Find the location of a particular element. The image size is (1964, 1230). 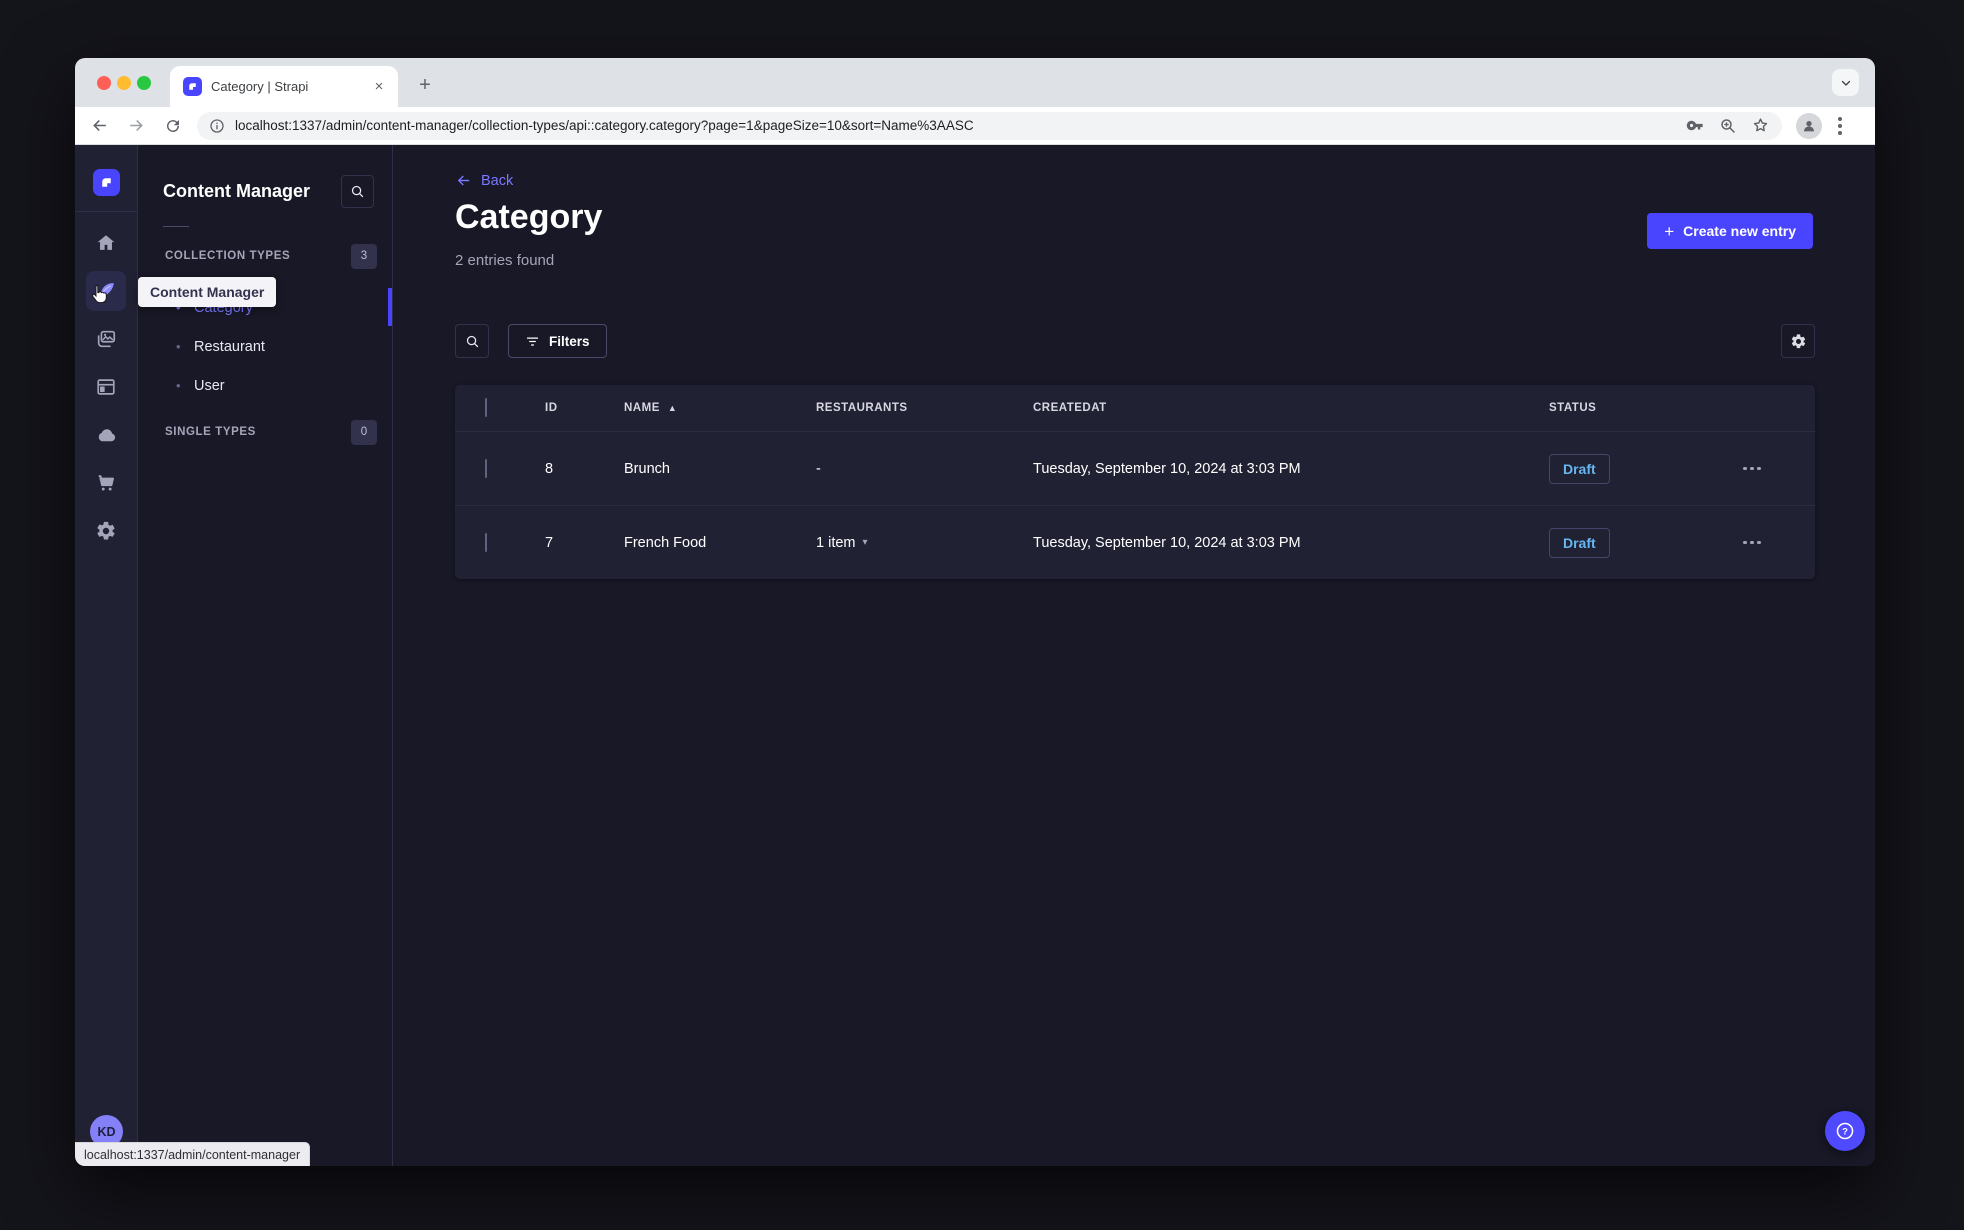

chevron-down-icon: ▾ is located at coordinates (865, 542).